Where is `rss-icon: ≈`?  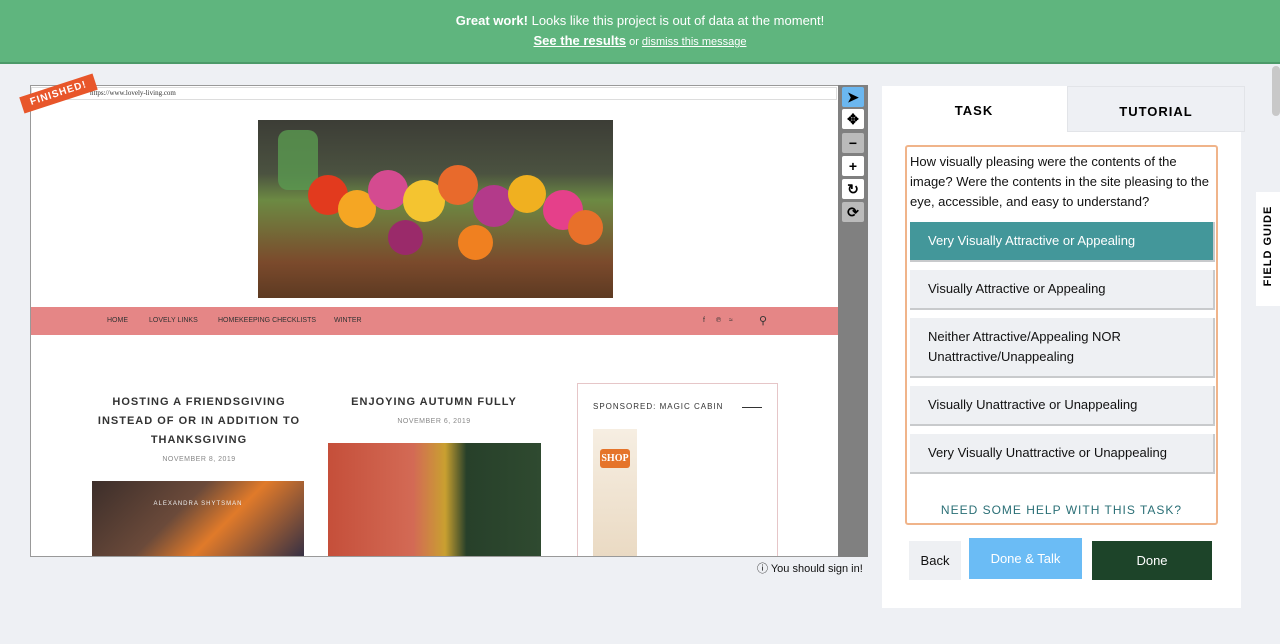 rss-icon: ≈ is located at coordinates (731, 320).